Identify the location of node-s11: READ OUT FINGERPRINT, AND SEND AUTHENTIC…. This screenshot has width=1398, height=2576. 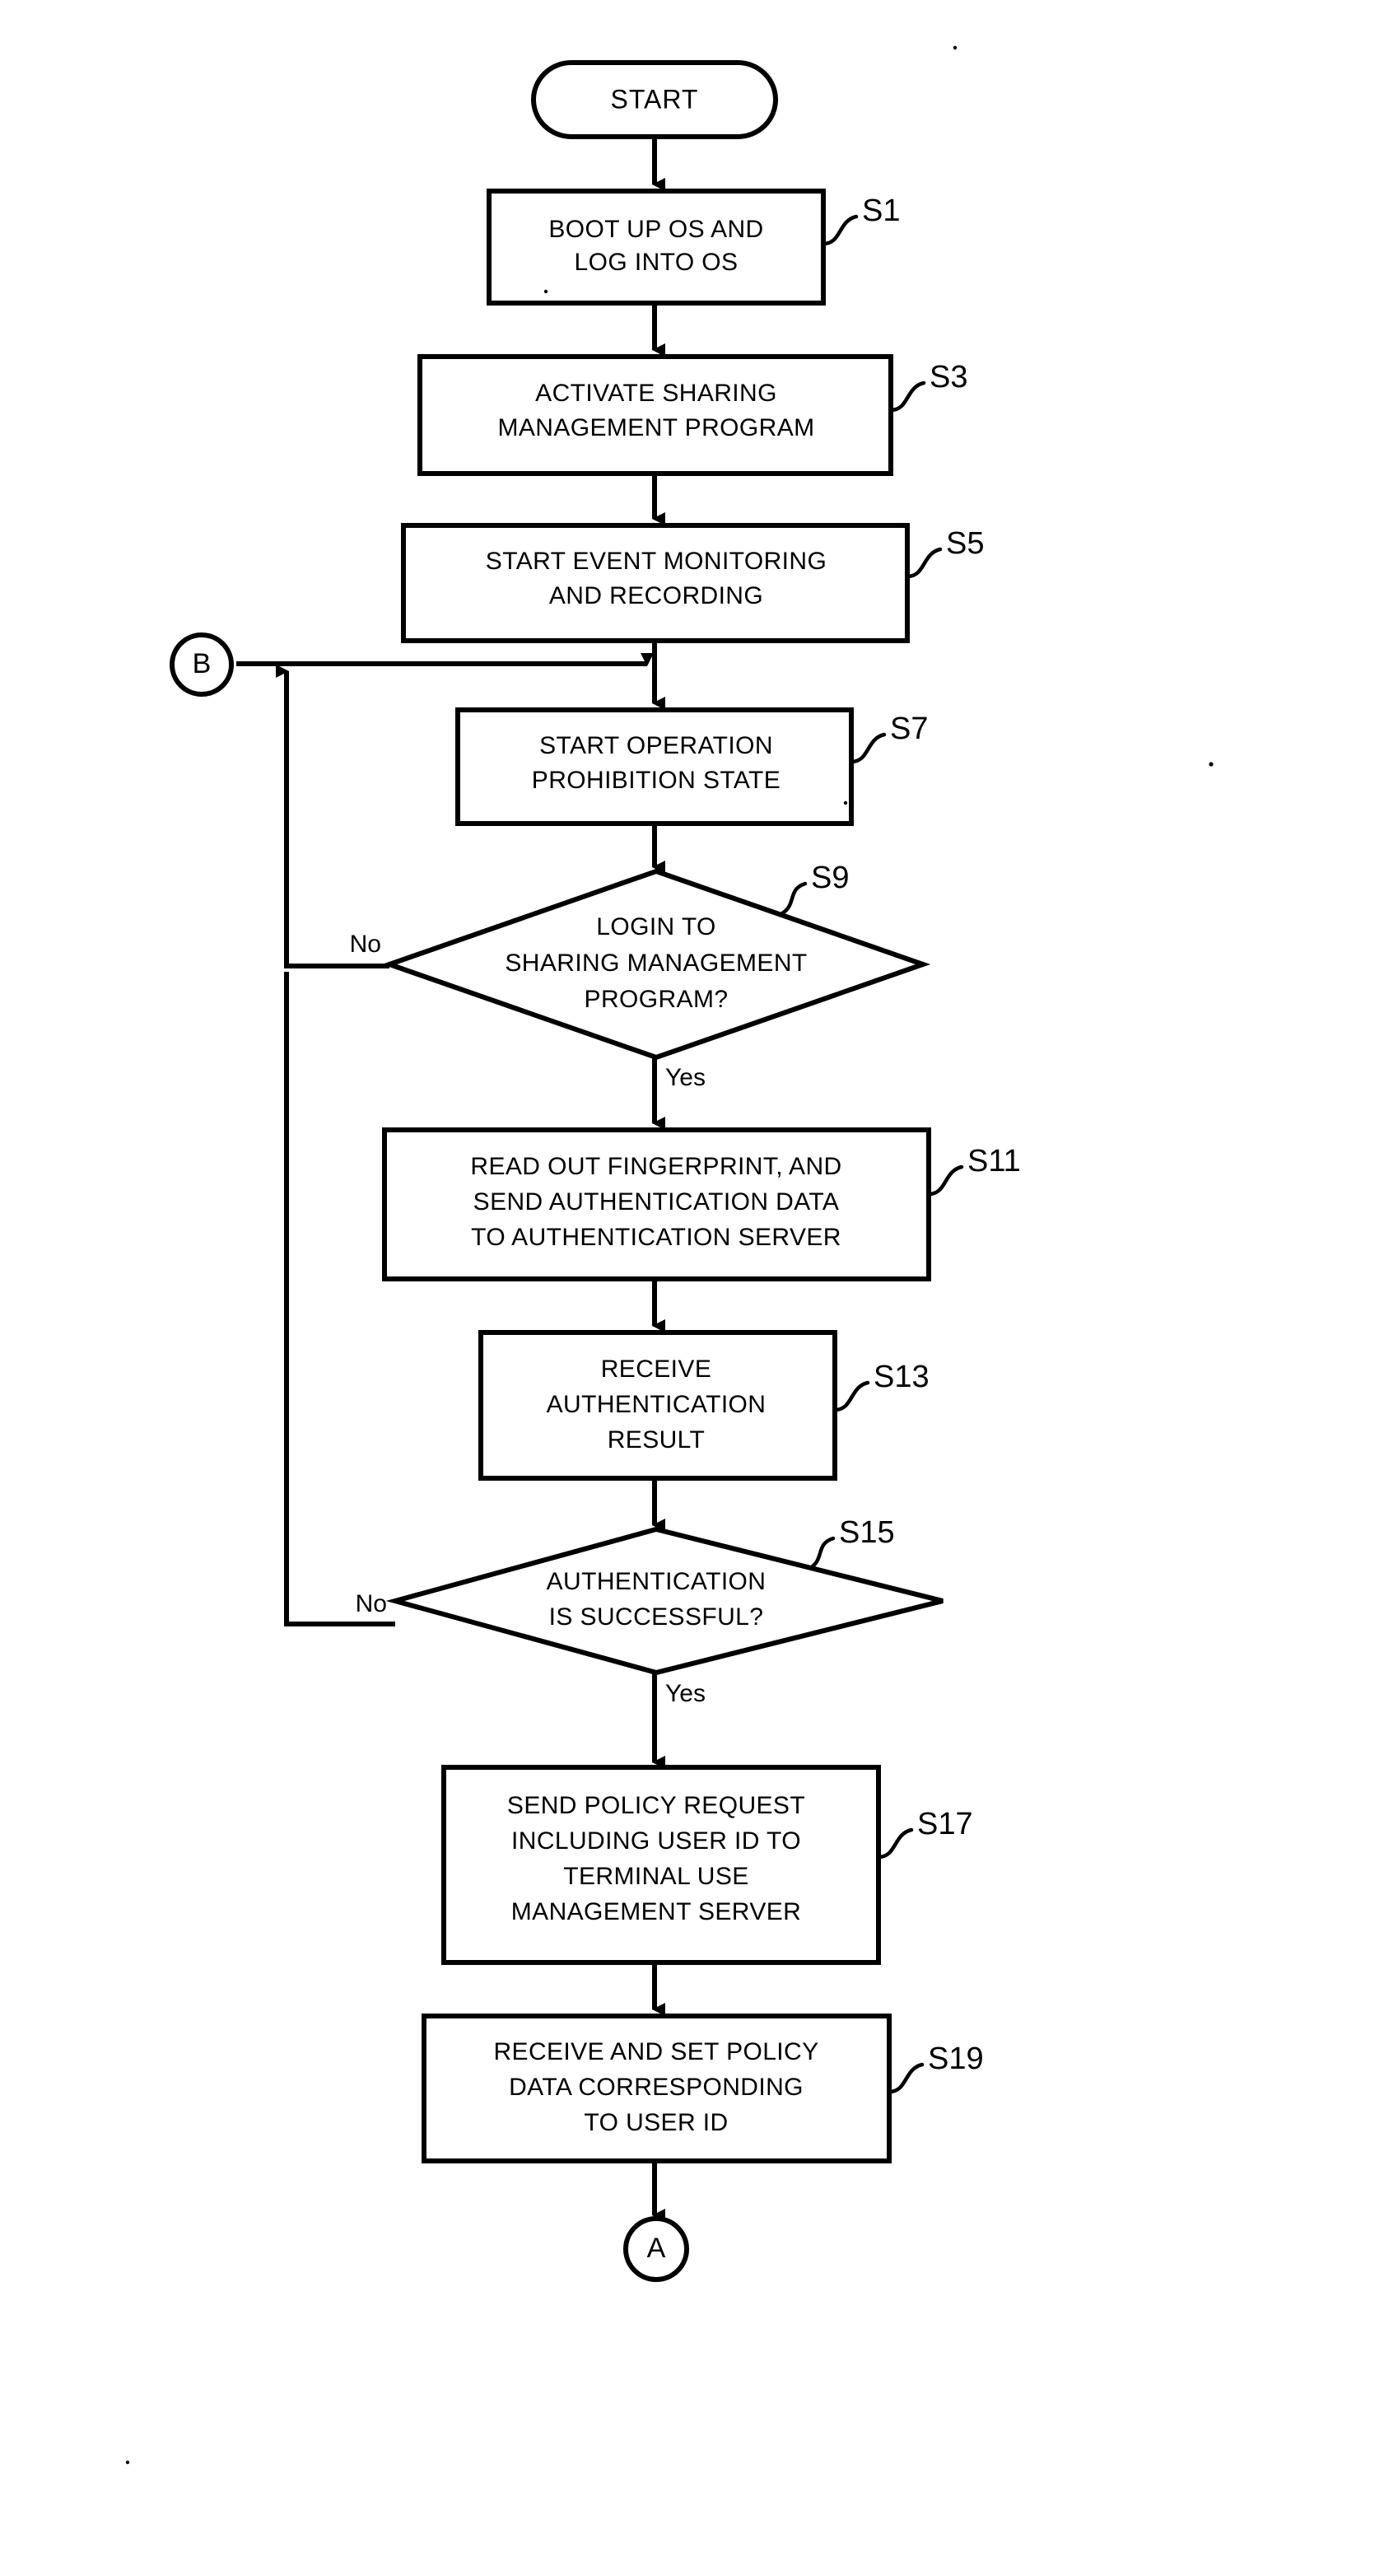
(701, 1204).